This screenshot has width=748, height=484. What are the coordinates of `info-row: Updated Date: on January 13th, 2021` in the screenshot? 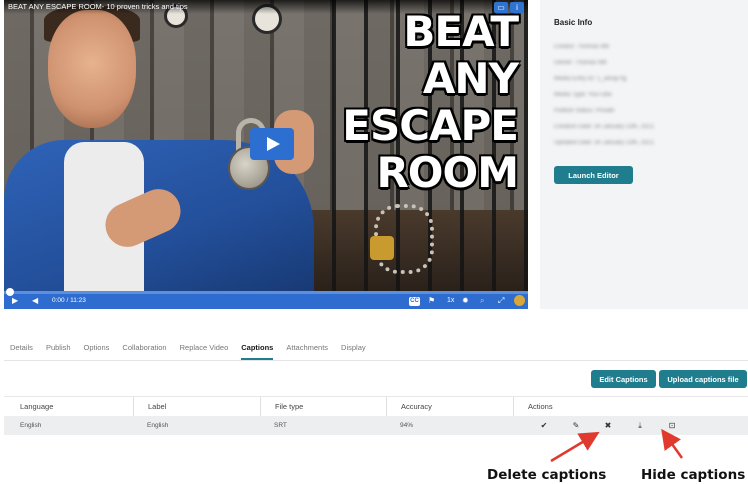 It's located at (604, 143).